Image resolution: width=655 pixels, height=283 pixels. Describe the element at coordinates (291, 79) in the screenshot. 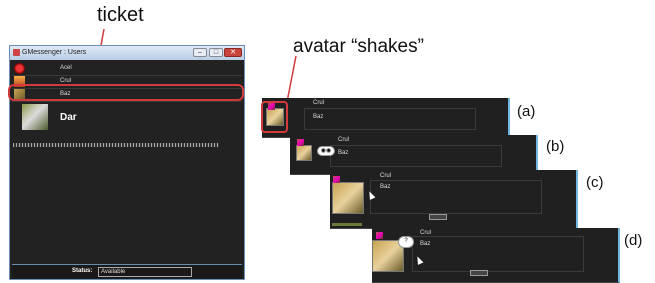

I see `avatar-leader-line` at that location.